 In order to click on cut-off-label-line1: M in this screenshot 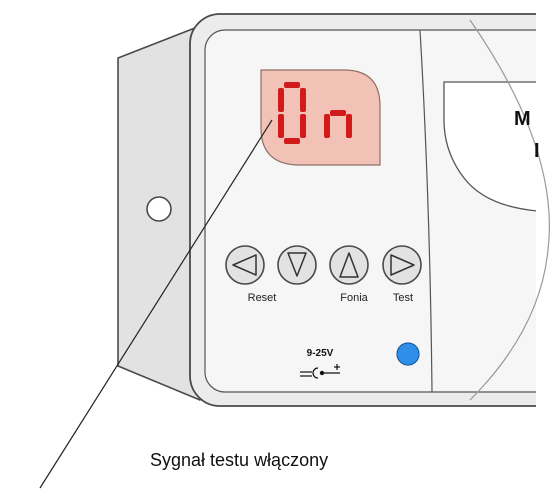, I will do `click(522, 119)`.